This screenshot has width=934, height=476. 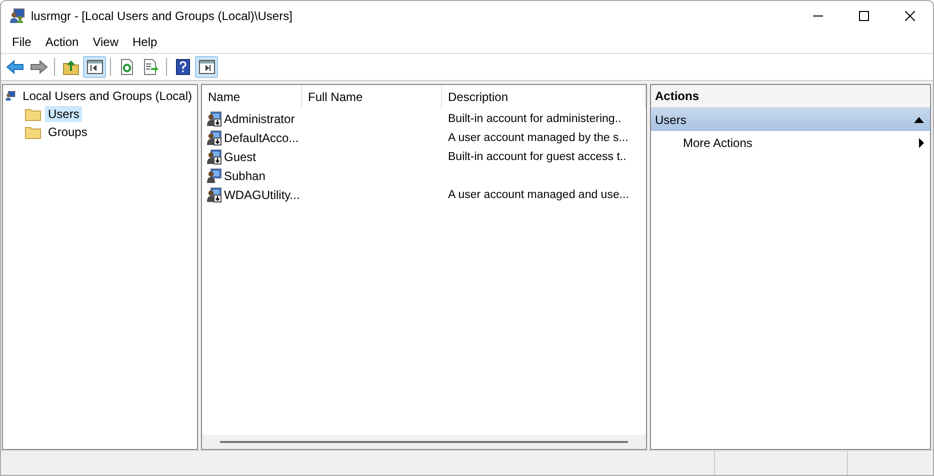 I want to click on tree-item: Groups, so click(x=67, y=132).